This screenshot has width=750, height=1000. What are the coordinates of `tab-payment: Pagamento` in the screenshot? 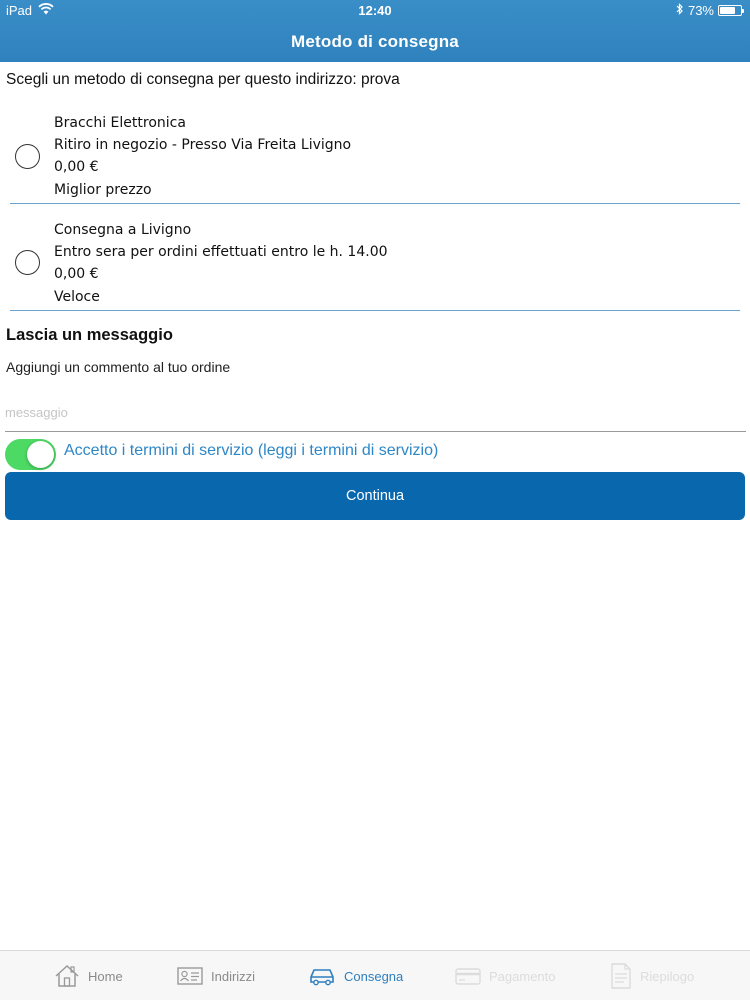 It's located at (505, 975).